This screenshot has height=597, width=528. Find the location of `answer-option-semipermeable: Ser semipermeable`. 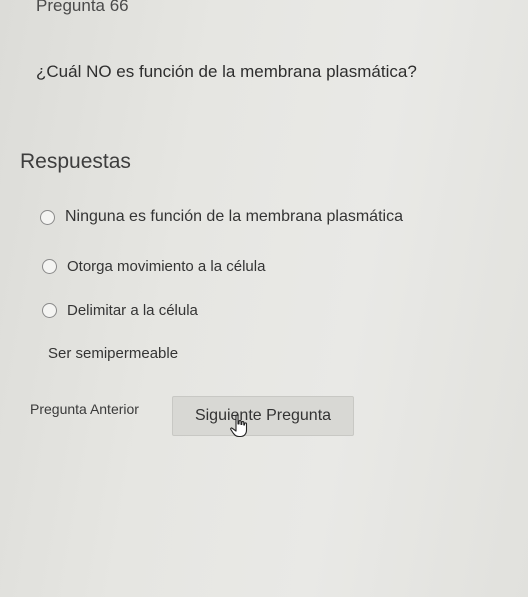

answer-option-semipermeable: Ser semipermeable is located at coordinates (111, 353).